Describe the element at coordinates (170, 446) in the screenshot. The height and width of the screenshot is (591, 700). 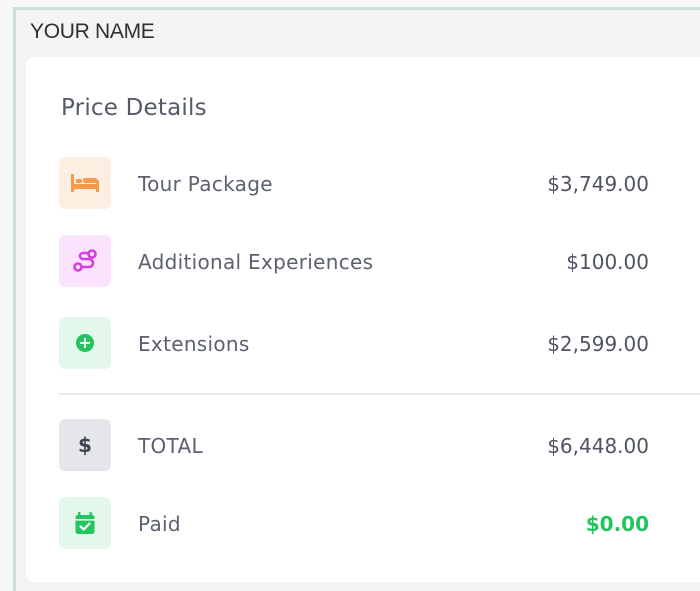
I see `row-label: TOTAL` at that location.